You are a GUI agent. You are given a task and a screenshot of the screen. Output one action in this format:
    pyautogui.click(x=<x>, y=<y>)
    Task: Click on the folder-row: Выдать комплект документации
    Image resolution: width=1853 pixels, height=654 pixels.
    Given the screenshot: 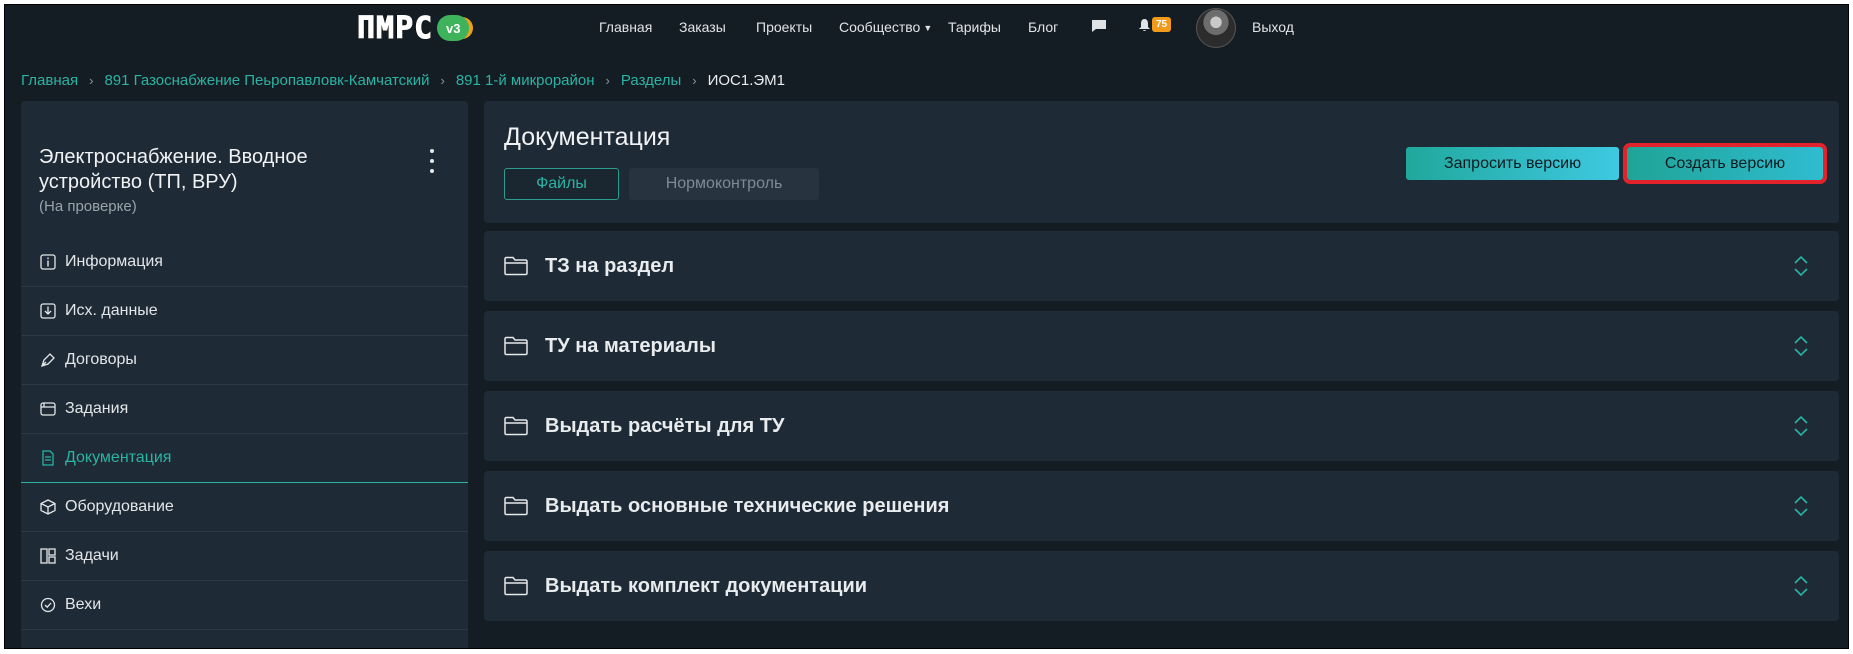 What is the action you would take?
    pyautogui.click(x=1161, y=586)
    